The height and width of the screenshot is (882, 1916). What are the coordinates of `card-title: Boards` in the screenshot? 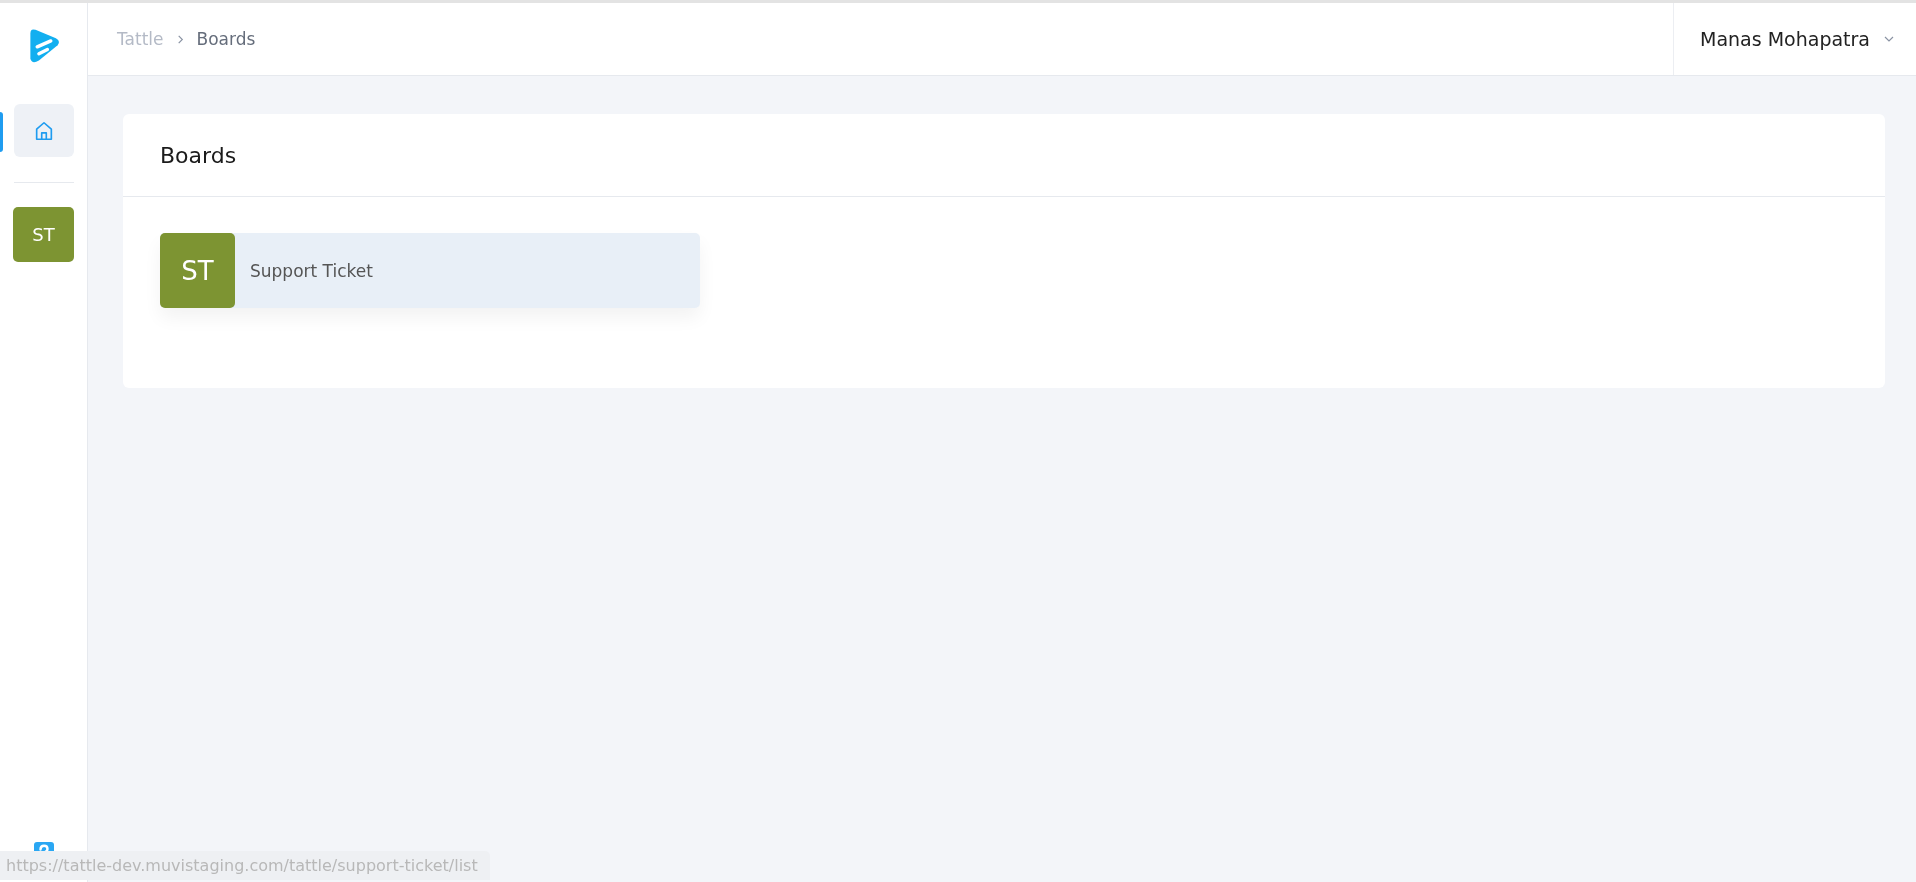 It's located at (198, 155).